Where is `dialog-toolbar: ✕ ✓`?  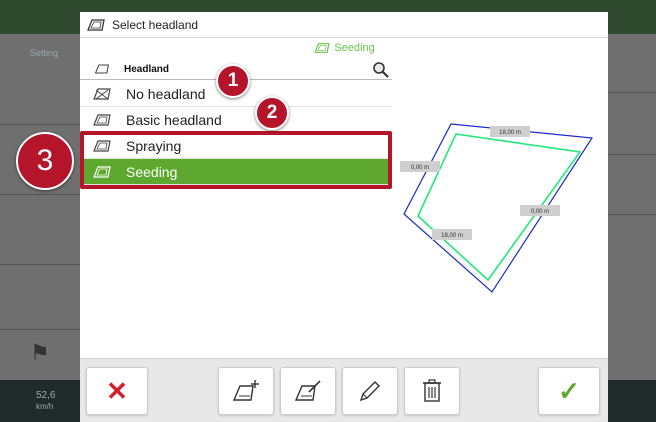
dialog-toolbar: ✕ ✓ is located at coordinates (344, 390).